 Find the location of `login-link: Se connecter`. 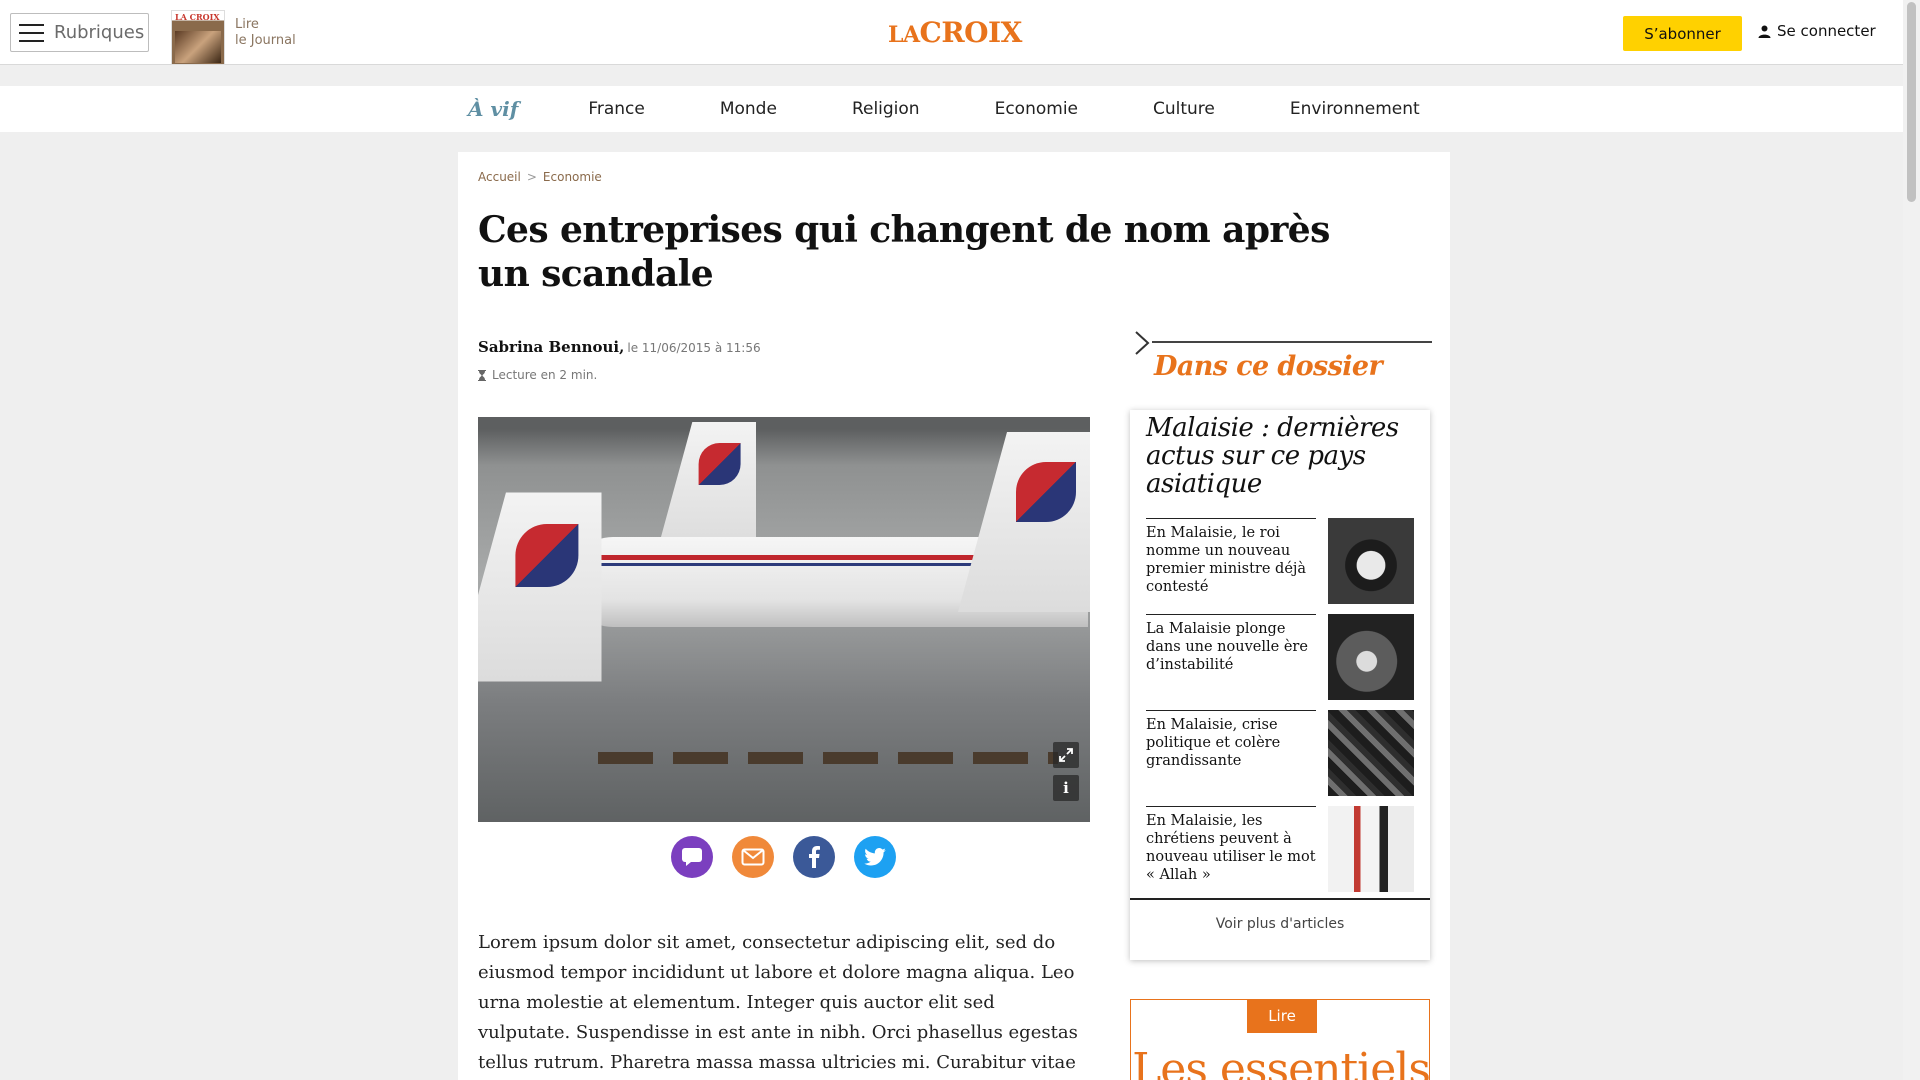

login-link: Se connecter is located at coordinates (1817, 31).